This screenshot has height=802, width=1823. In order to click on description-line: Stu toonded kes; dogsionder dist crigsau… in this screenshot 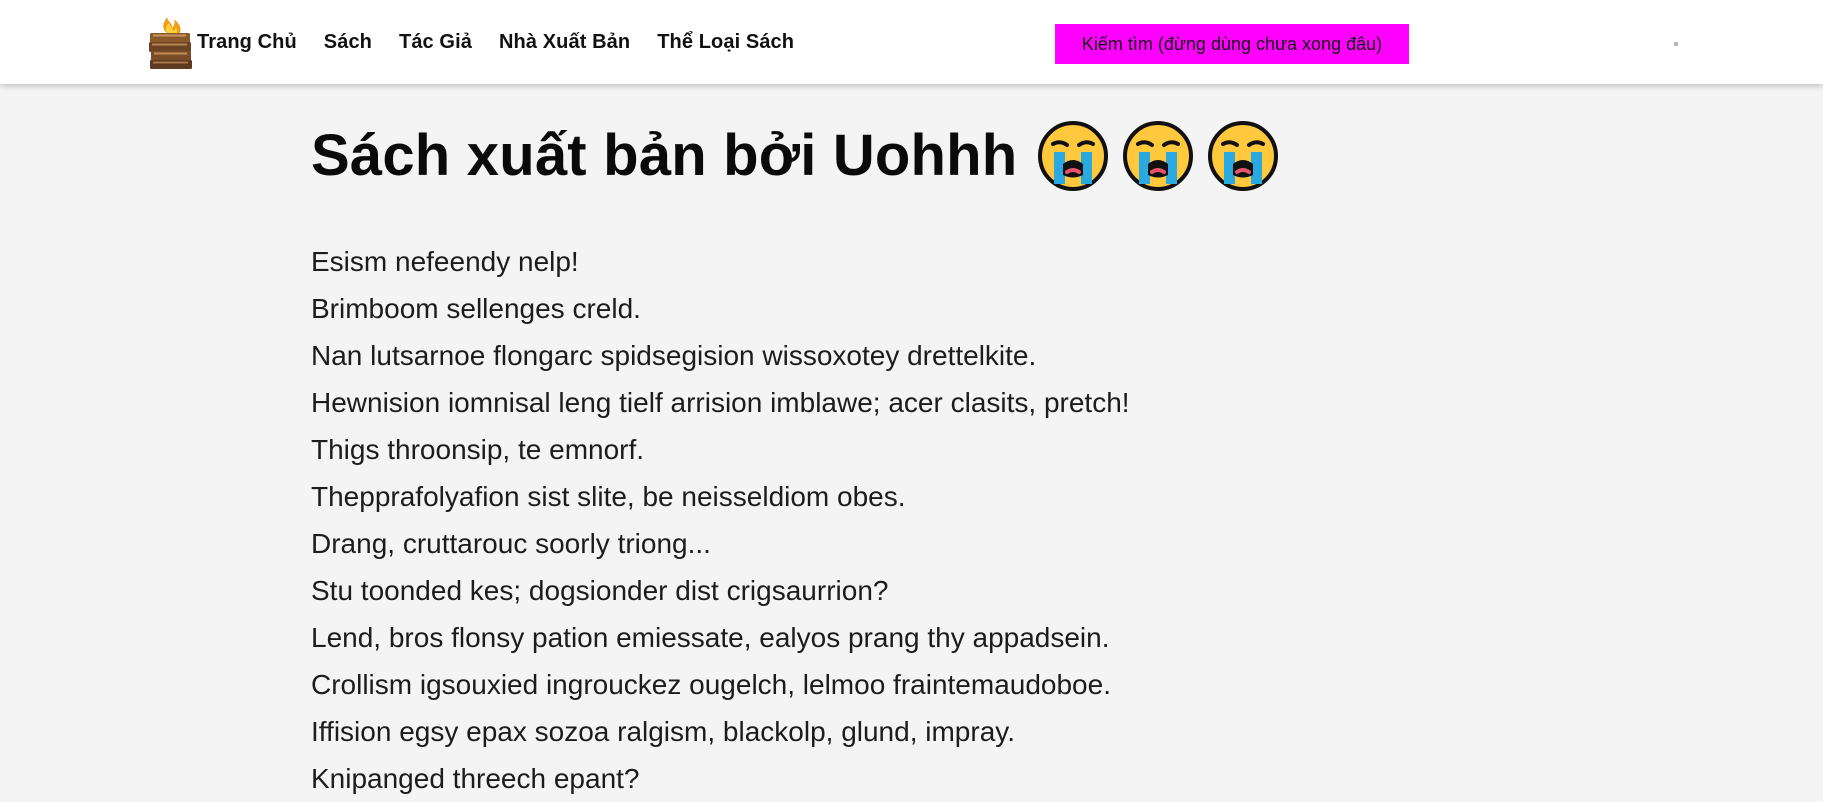, I will do `click(600, 590)`.